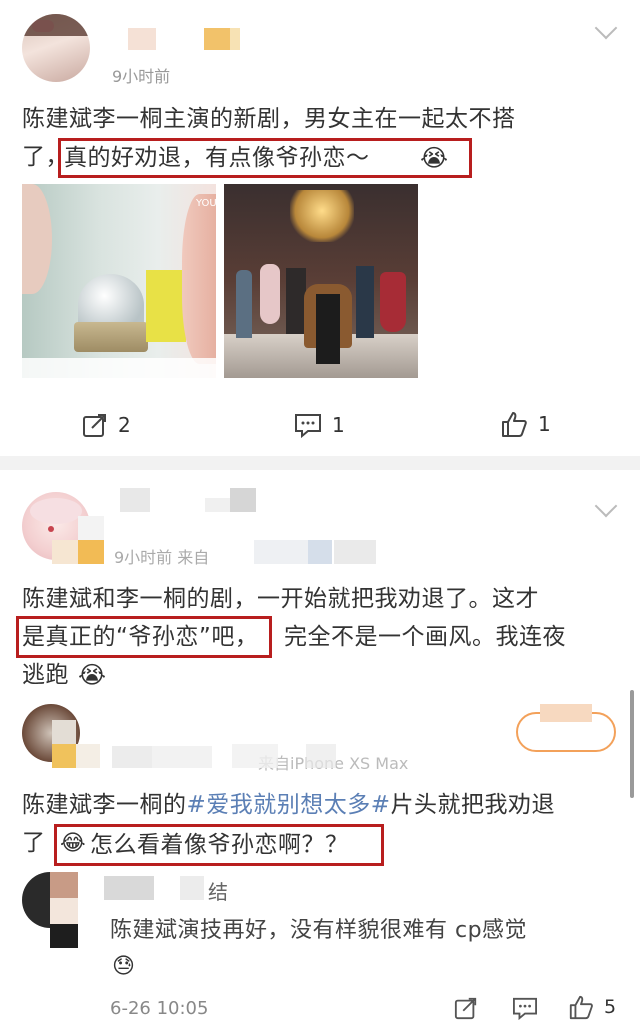 The width and height of the screenshot is (640, 1031). Describe the element at coordinates (566, 713) in the screenshot. I see `blurred-follow-label` at that location.